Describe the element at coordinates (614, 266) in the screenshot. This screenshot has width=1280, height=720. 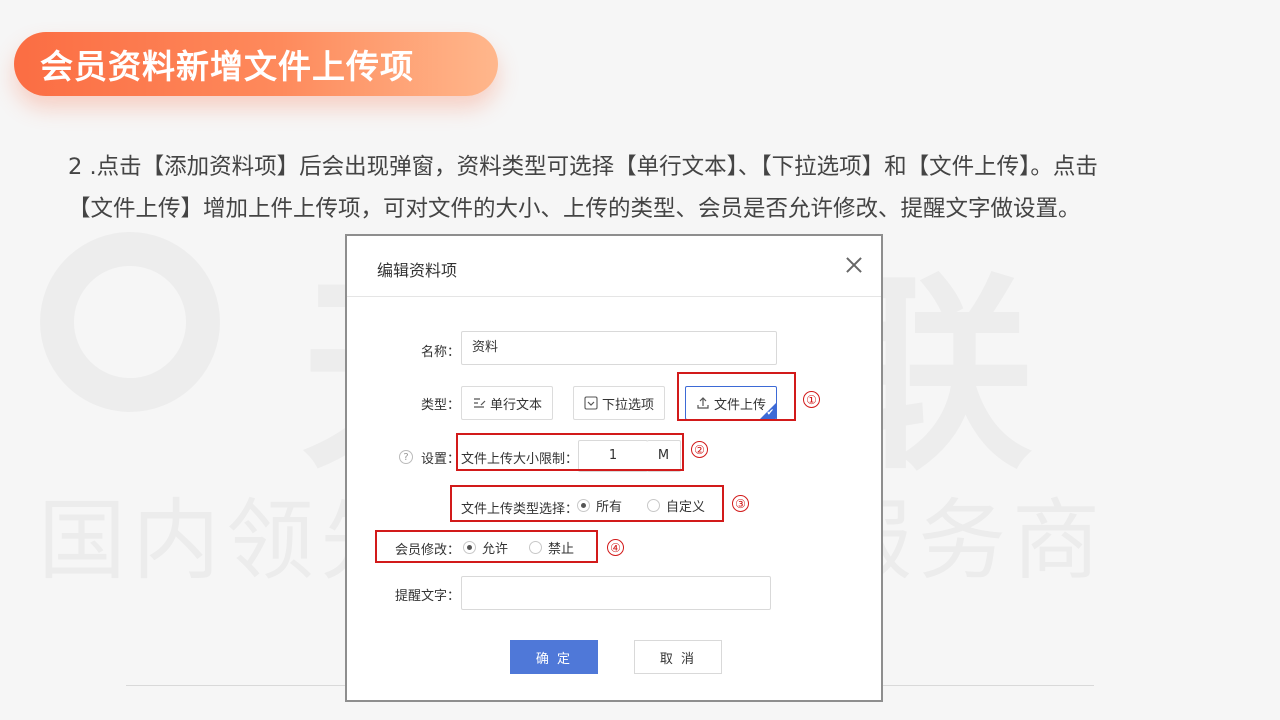
I see `dialog-header: 编辑资料项` at that location.